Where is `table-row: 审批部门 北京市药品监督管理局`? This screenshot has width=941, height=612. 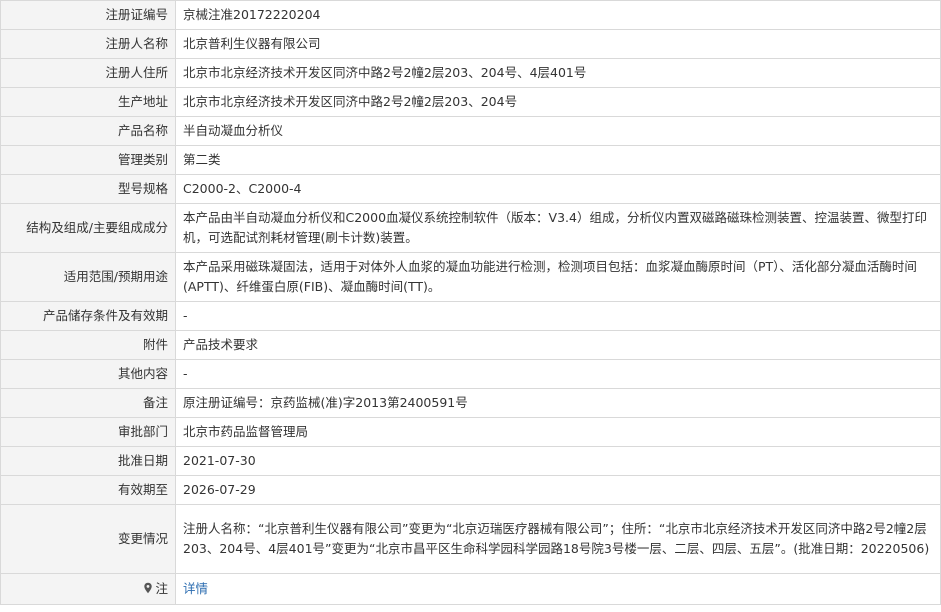 table-row: 审批部门 北京市药品监督管理局 is located at coordinates (470, 432).